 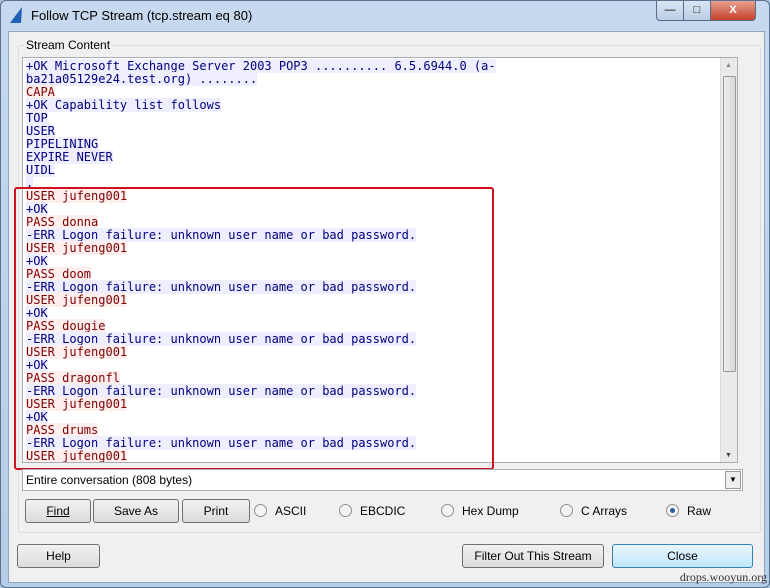 What do you see at coordinates (37, 118) in the screenshot?
I see `server-text: TOP` at bounding box center [37, 118].